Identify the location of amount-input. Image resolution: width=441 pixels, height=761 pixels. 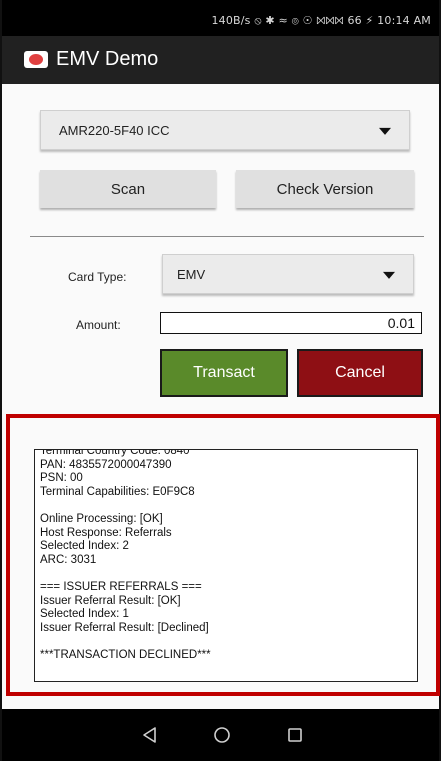
(291, 323).